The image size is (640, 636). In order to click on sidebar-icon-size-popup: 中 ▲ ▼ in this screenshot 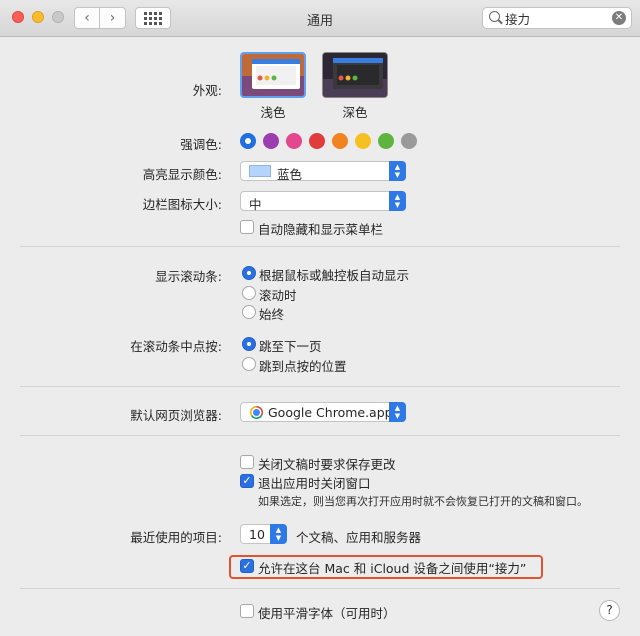, I will do `click(323, 201)`.